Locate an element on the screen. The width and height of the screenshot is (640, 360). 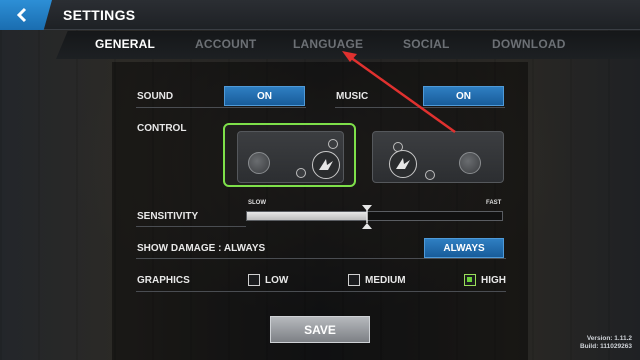
annotation-arrow-icon is located at coordinates (399, 92).